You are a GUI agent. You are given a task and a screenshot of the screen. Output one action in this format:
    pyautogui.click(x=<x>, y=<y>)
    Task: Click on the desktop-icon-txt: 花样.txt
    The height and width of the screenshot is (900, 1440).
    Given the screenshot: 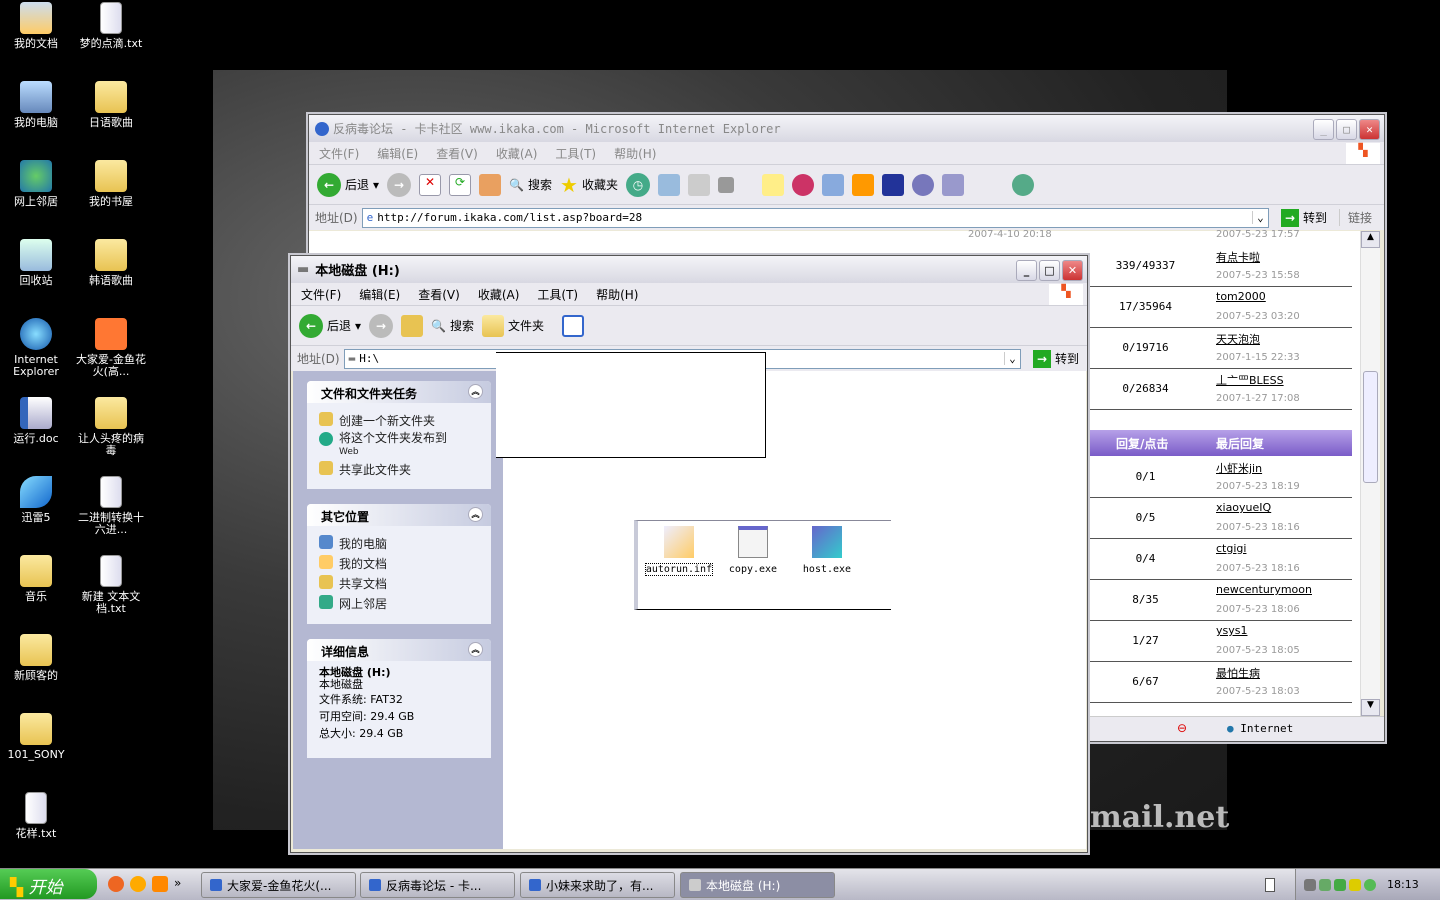 What is the action you would take?
    pyautogui.click(x=37, y=816)
    